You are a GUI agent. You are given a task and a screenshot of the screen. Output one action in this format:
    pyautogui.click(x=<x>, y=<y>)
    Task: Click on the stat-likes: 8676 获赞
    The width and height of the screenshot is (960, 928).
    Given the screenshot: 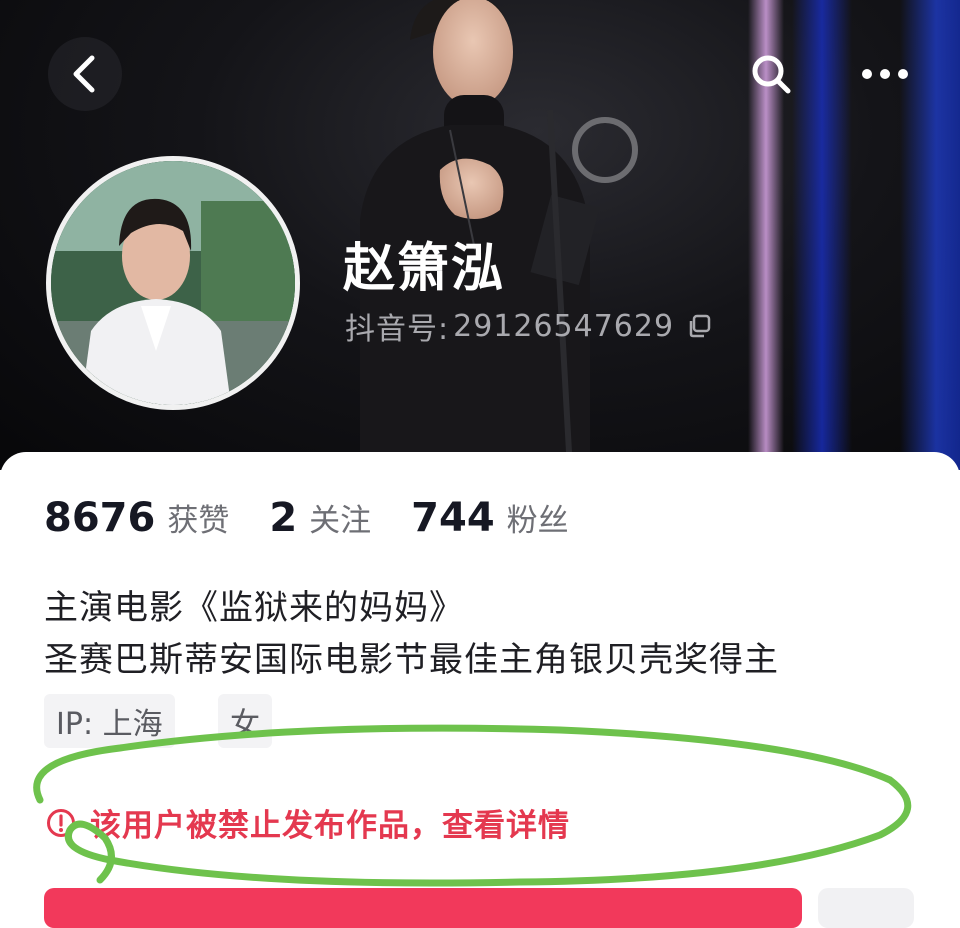 What is the action you would take?
    pyautogui.click(x=136, y=518)
    